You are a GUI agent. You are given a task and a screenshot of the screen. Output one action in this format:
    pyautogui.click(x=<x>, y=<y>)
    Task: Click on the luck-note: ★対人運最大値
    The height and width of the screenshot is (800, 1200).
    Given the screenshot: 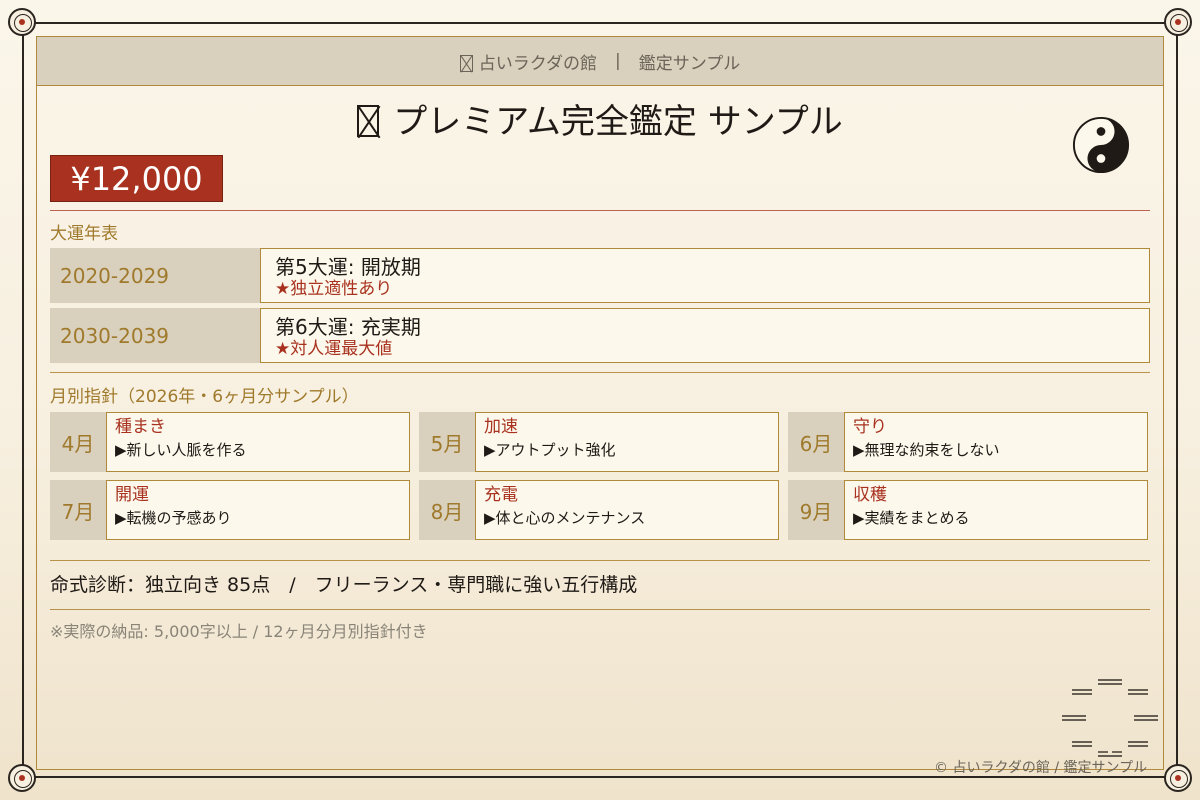 What is the action you would take?
    pyautogui.click(x=334, y=349)
    